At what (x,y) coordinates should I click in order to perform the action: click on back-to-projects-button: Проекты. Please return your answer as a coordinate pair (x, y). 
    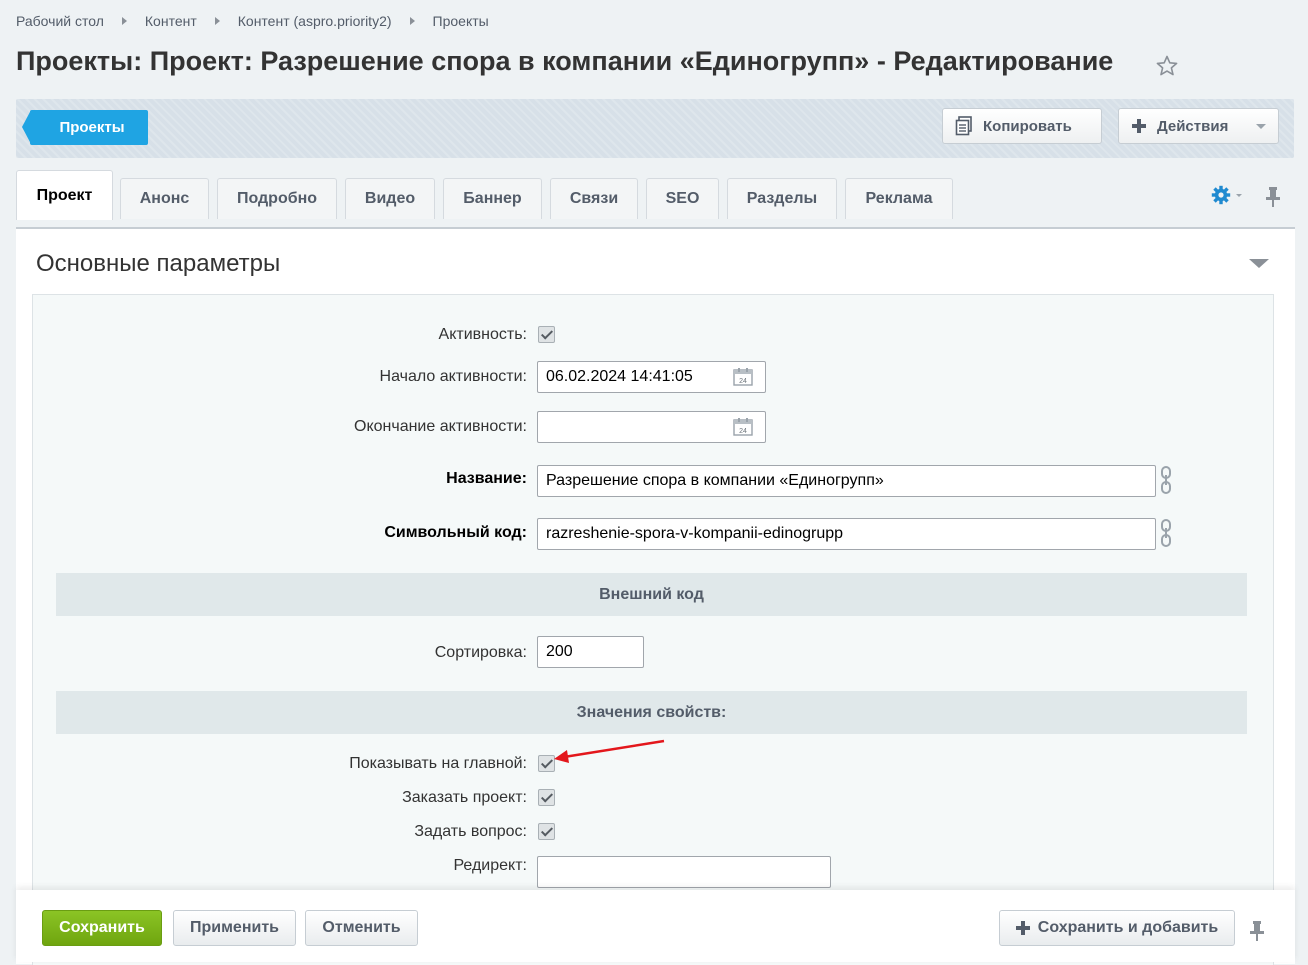
    Looking at the image, I should click on (85, 127).